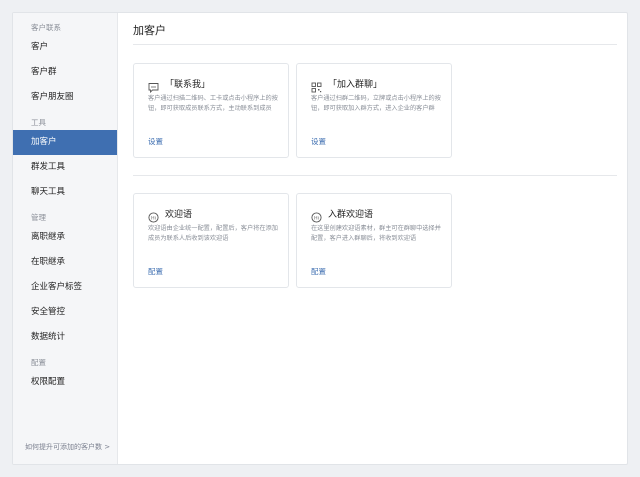 This screenshot has width=640, height=477. I want to click on card-title: 入群欢迎语, so click(351, 215).